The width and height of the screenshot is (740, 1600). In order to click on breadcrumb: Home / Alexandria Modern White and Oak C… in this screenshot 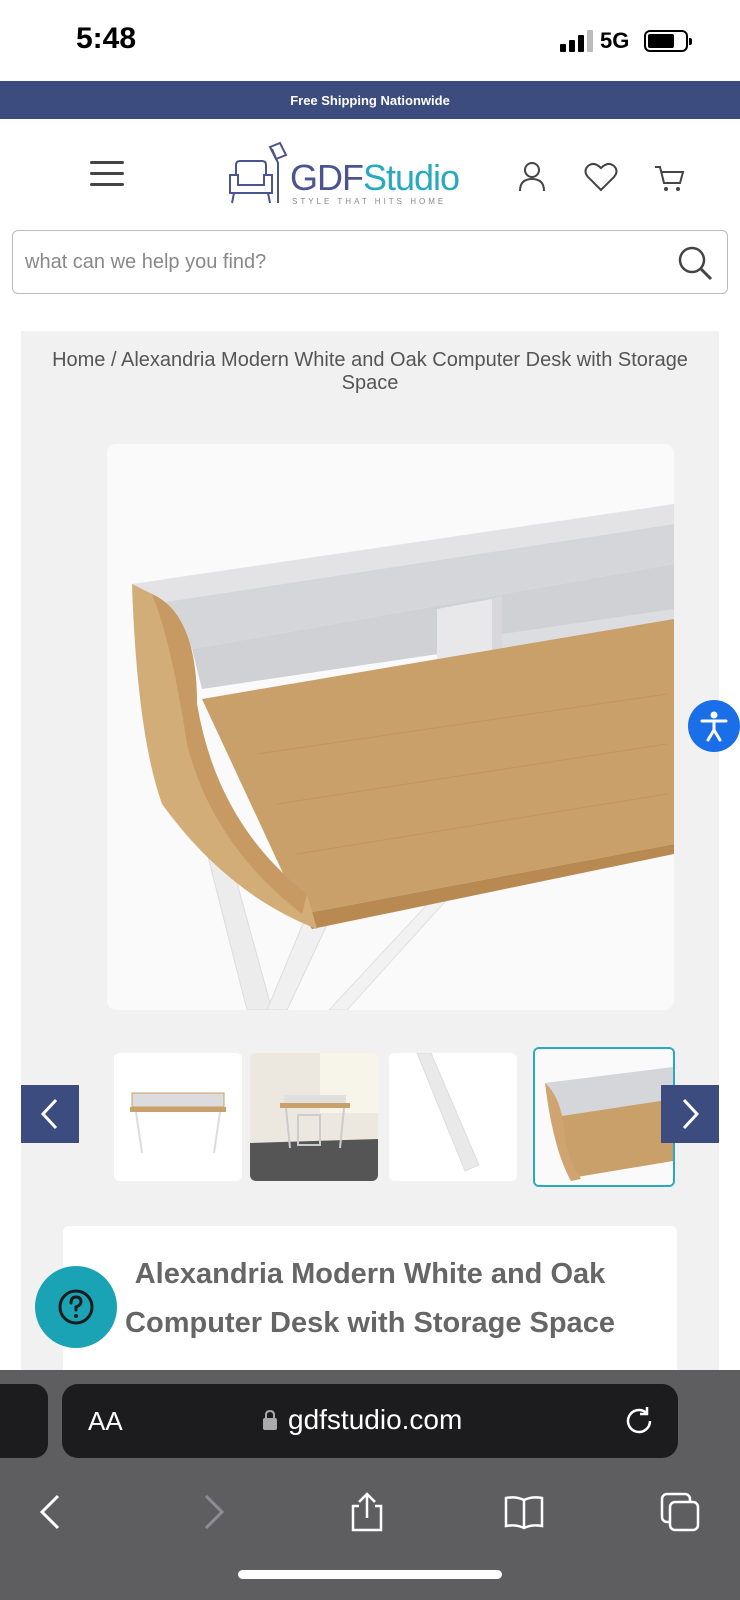, I will do `click(370, 372)`.